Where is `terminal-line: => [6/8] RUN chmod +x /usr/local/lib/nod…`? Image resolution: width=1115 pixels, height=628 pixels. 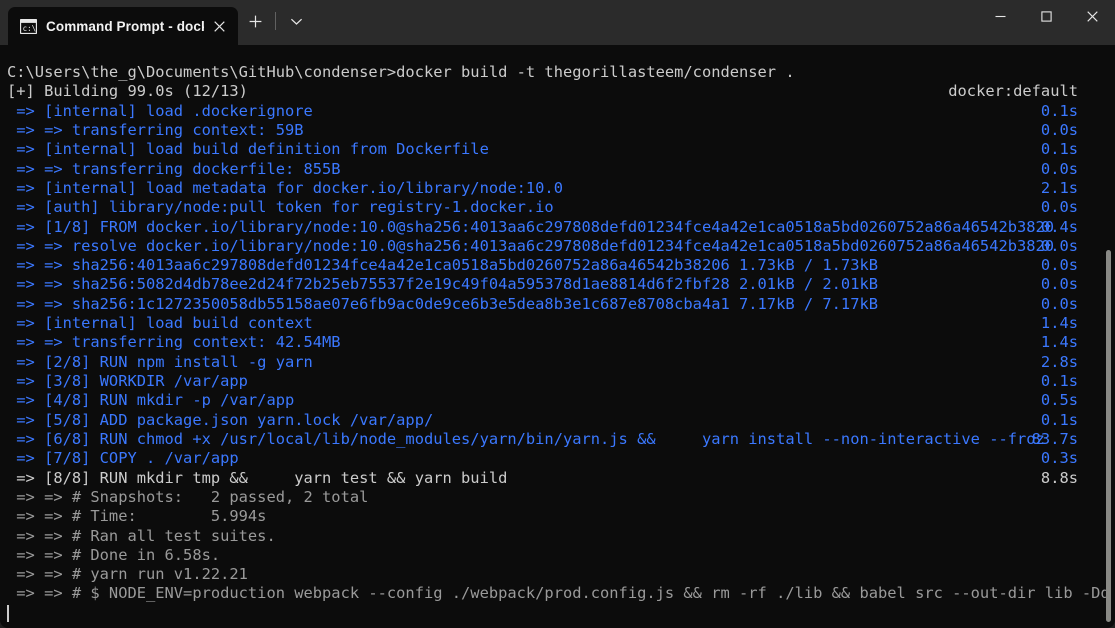 terminal-line: => [6/8] RUN chmod +x /usr/local/lib/nod… is located at coordinates (549, 439).